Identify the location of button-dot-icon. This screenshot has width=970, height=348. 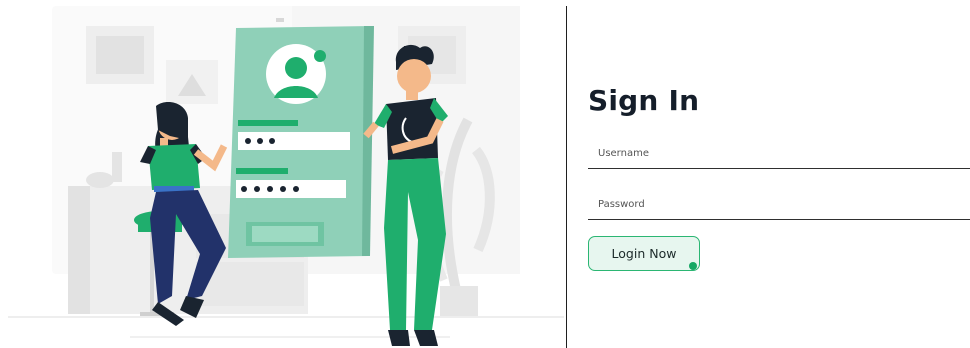
(693, 266).